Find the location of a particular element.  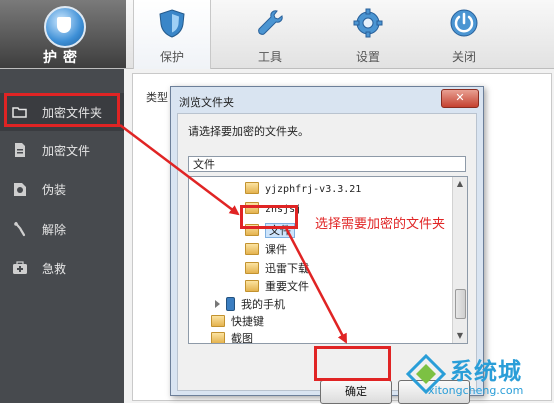

arrow-to-folder is located at coordinates (179, 170).